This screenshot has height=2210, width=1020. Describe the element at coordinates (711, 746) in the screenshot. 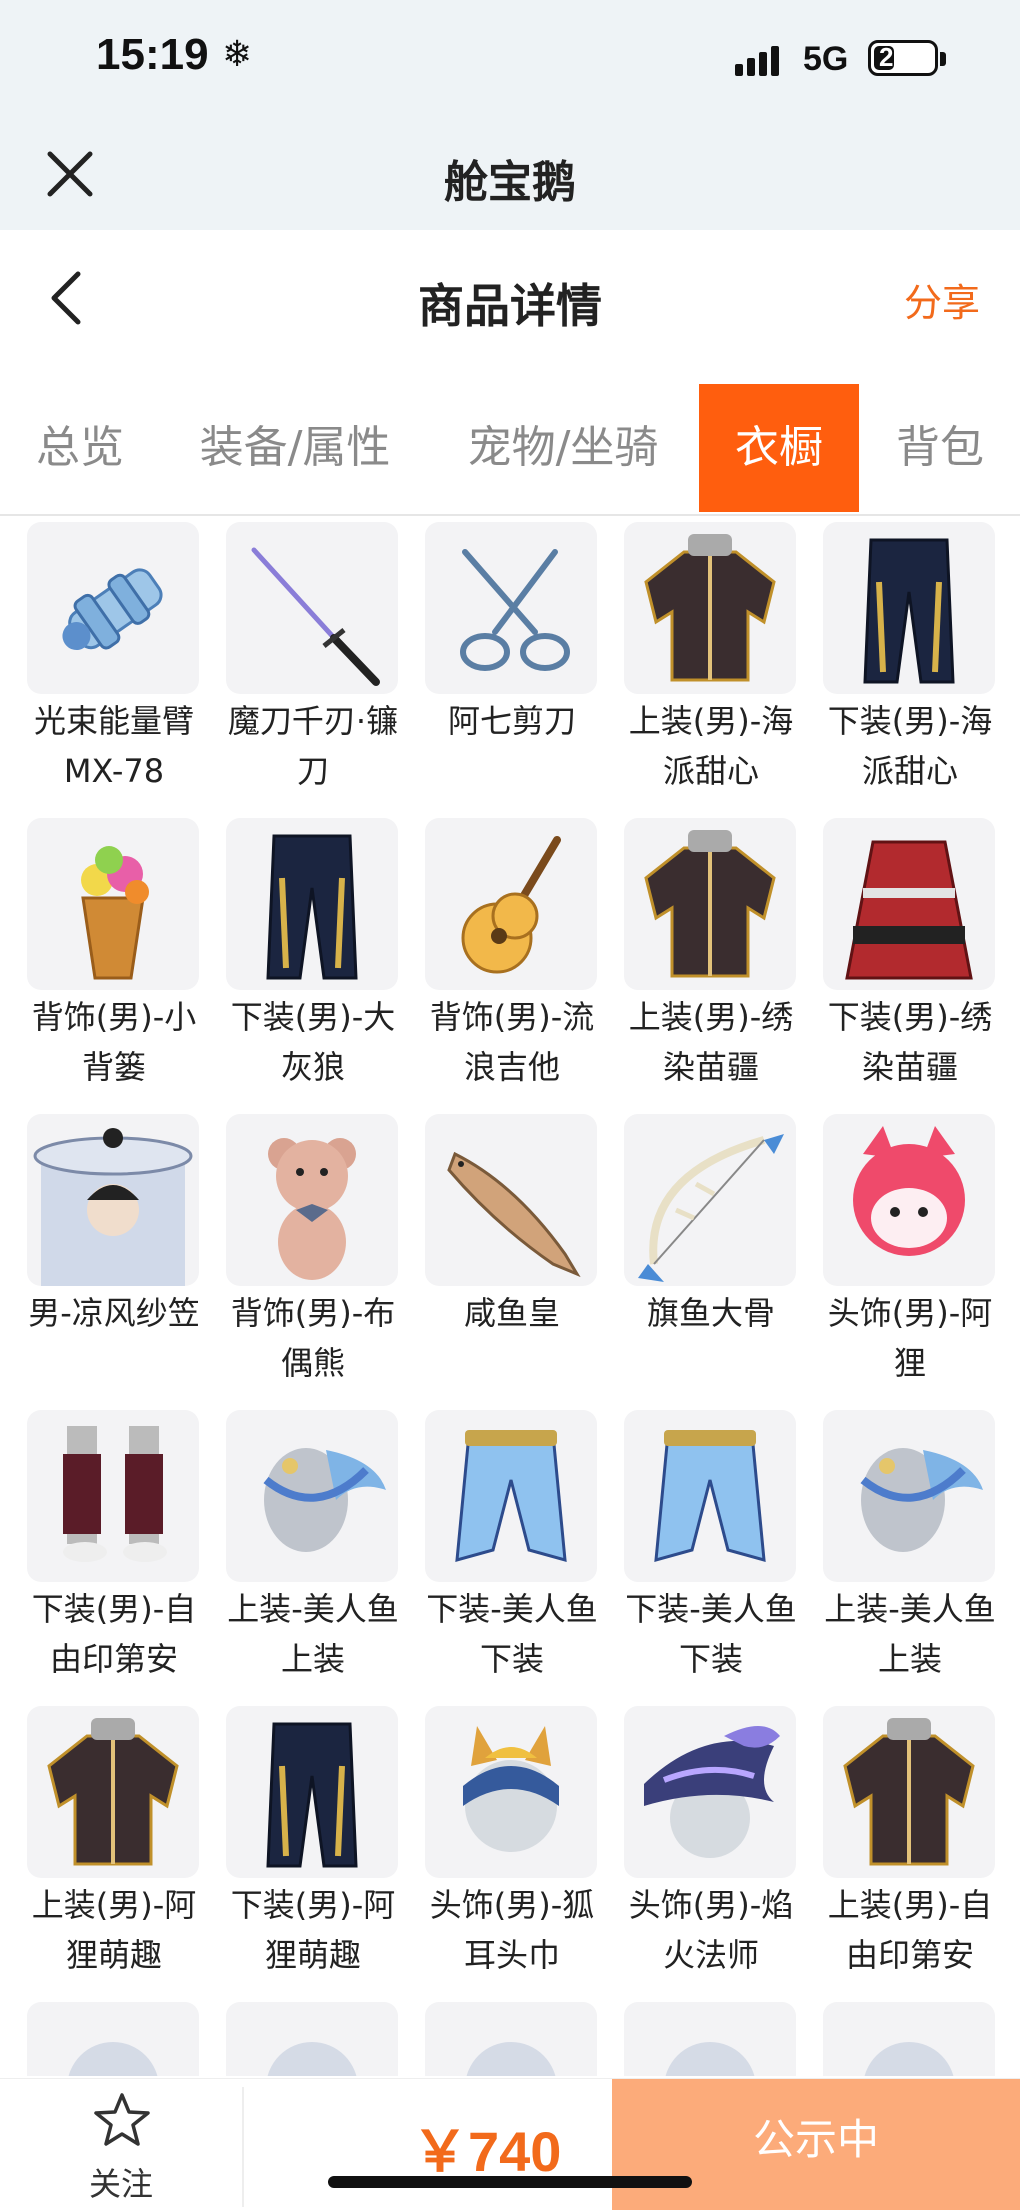

I see `wardrobe-item-name: 上装(男)-海派甜心` at that location.